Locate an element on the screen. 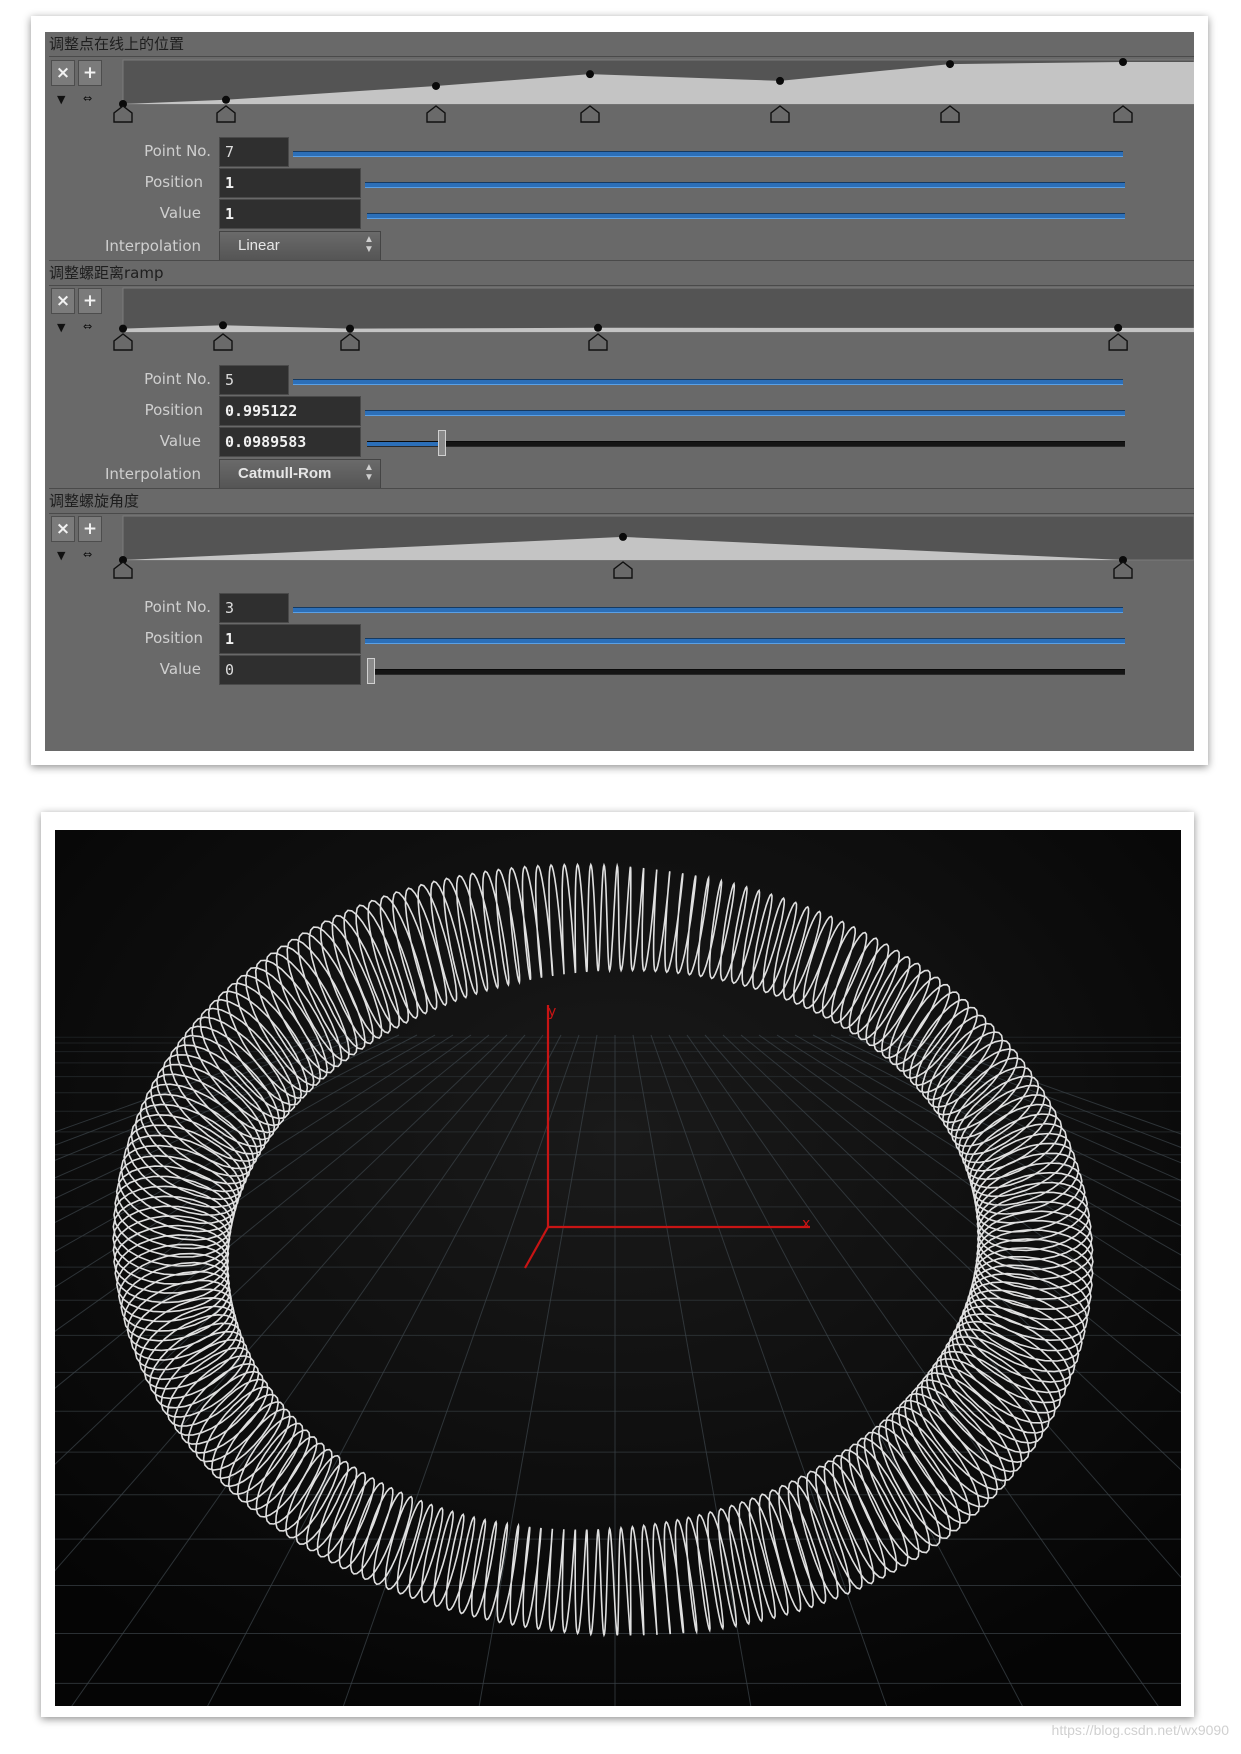  value-field: 1 is located at coordinates (290, 214).